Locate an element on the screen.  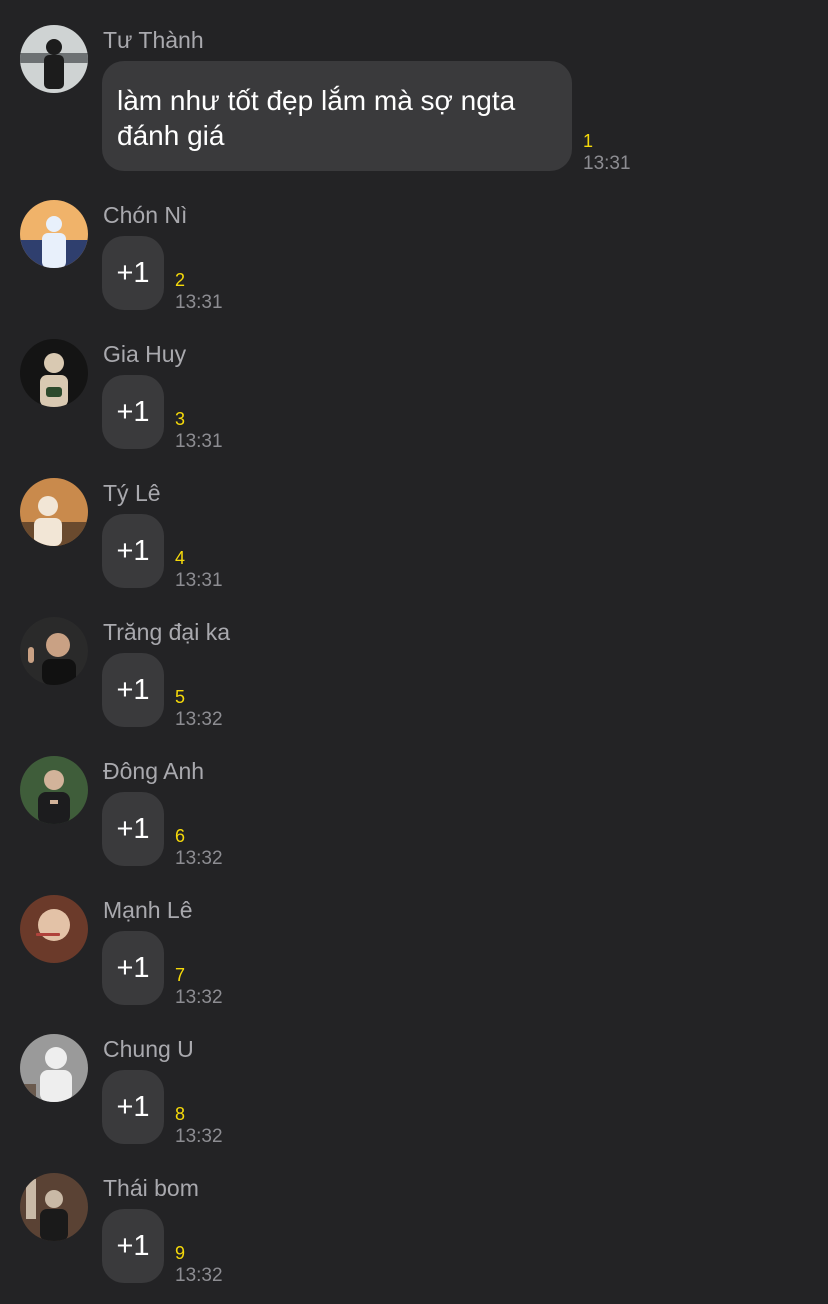
reply-count: 5 is located at coordinates (180, 697).